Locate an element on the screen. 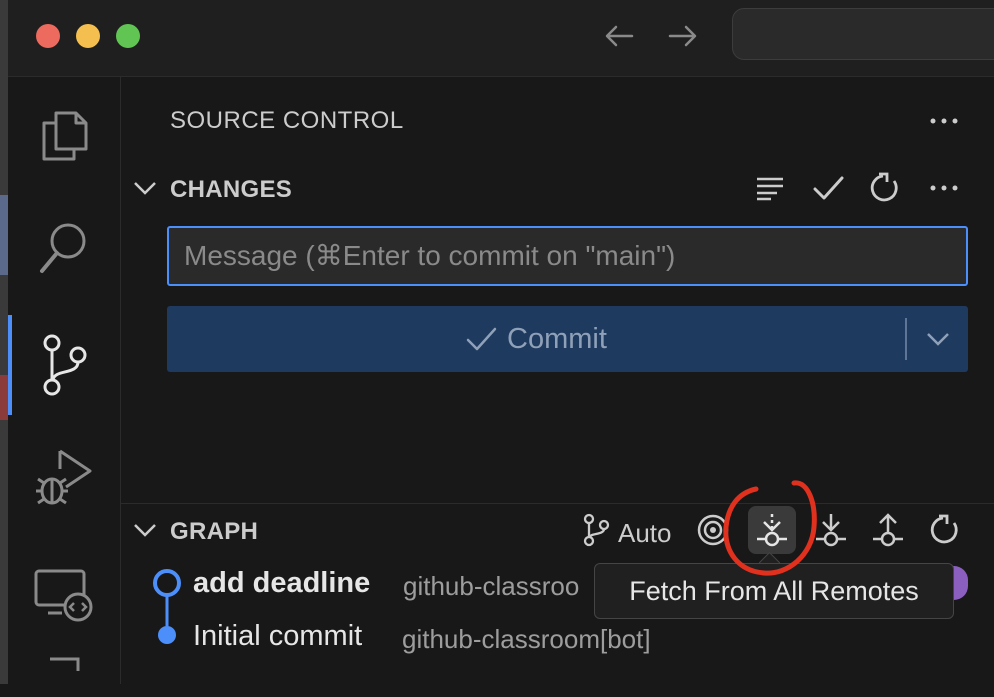 The image size is (994, 697). title-bar is located at coordinates (501, 38).